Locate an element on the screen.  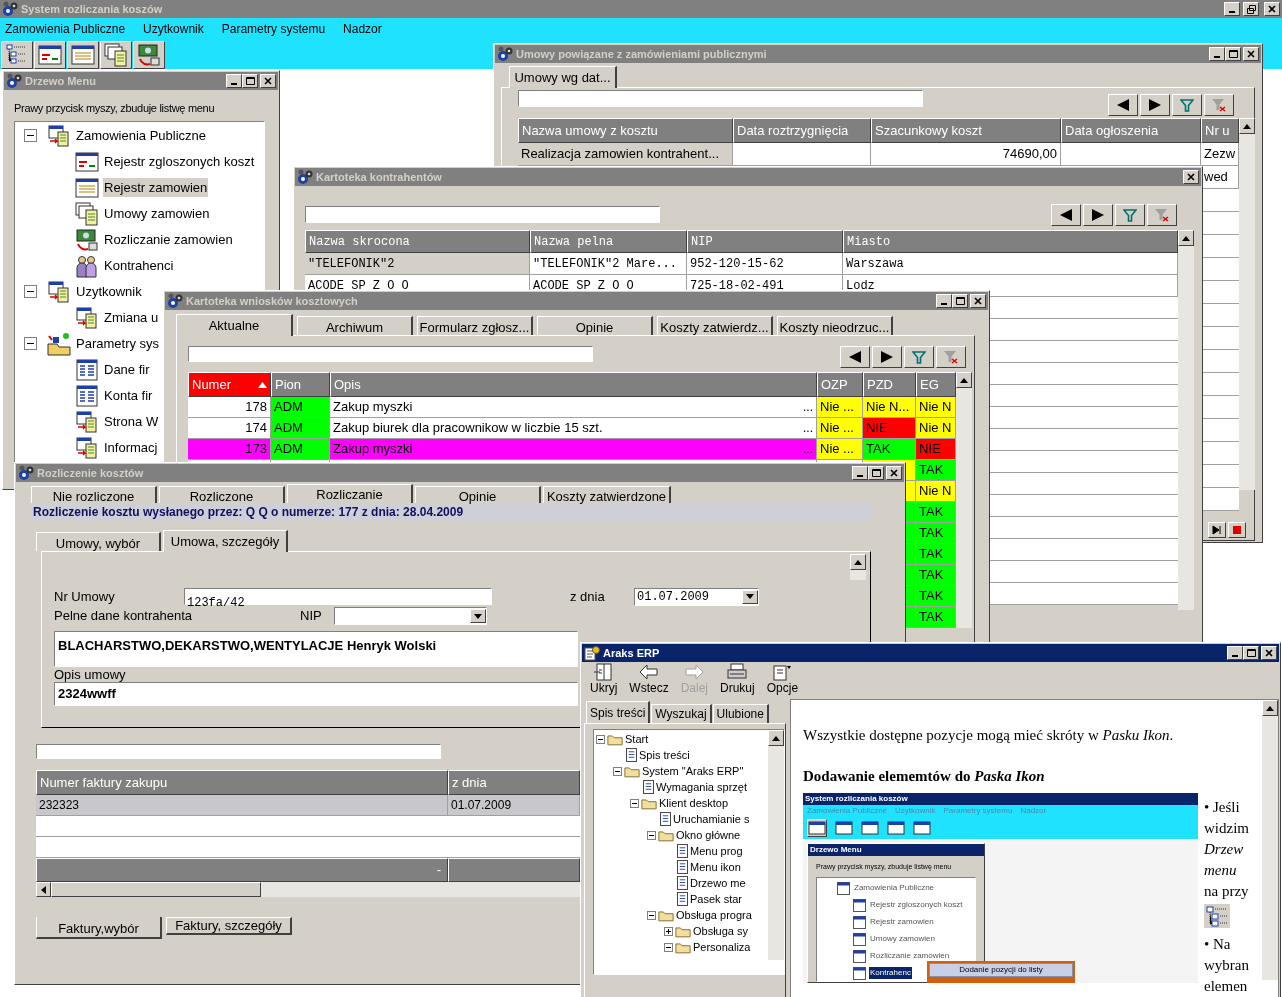
column-header: Opis is located at coordinates (573, 384).